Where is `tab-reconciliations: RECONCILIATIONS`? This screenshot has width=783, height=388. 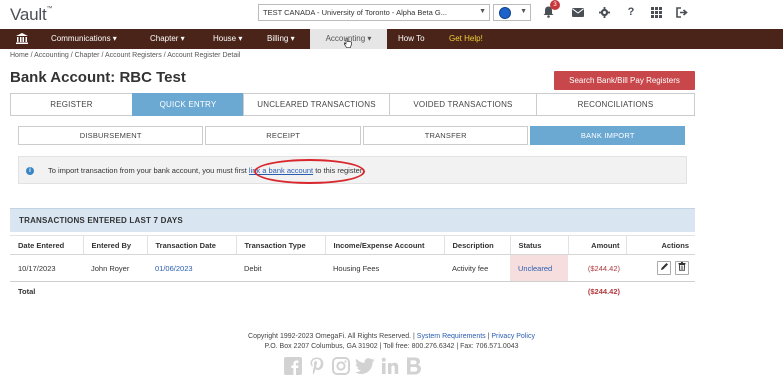
tab-reconciliations: RECONCILIATIONS is located at coordinates (615, 104).